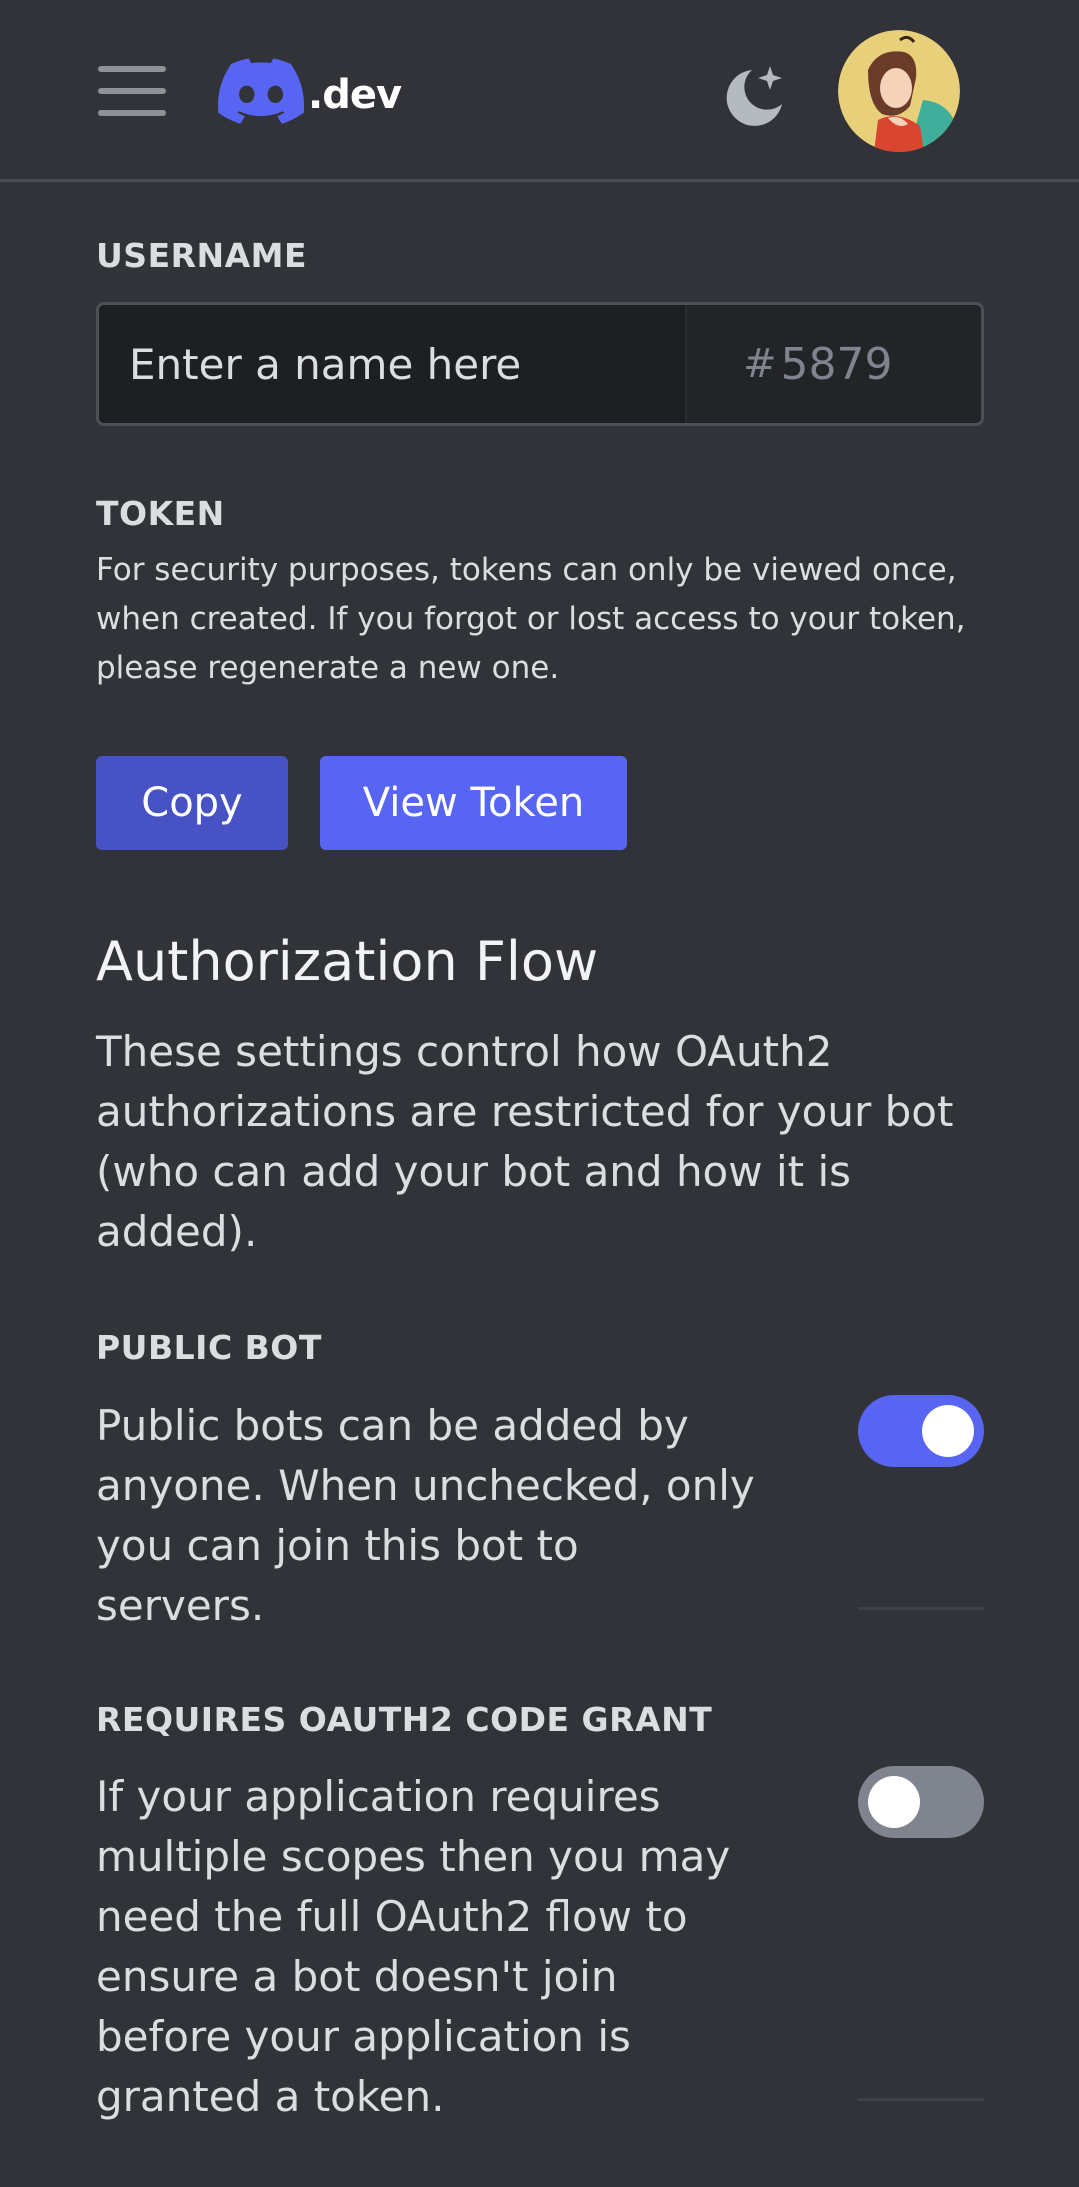  Describe the element at coordinates (355, 95) in the screenshot. I see `logo-text: .dev` at that location.